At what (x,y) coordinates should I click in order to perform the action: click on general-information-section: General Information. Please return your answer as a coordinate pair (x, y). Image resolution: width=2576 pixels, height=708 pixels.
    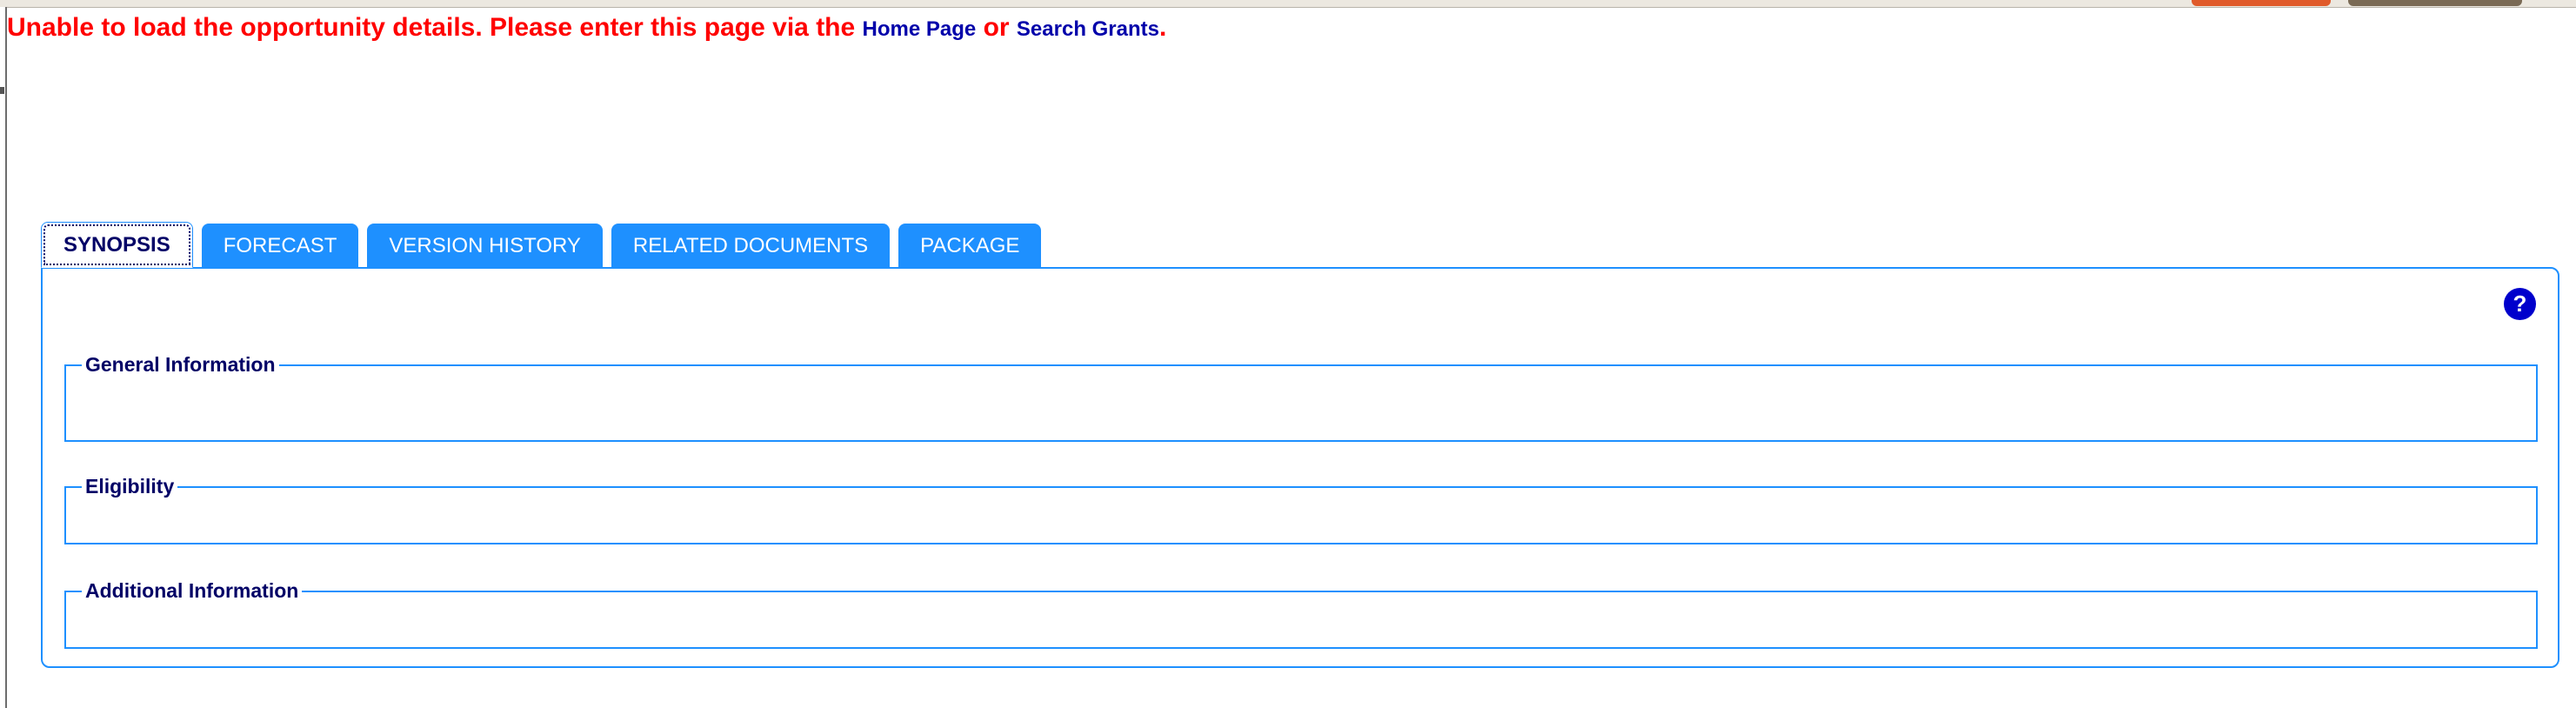
    Looking at the image, I should click on (1301, 397).